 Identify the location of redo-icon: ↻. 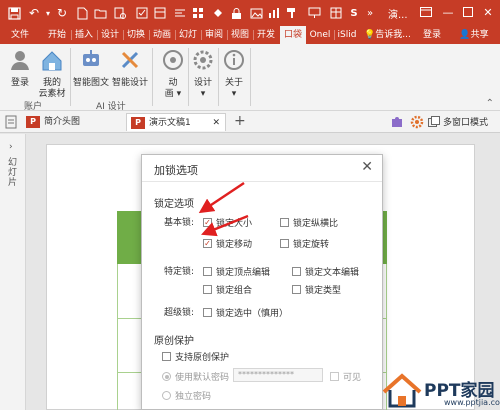
(62, 13).